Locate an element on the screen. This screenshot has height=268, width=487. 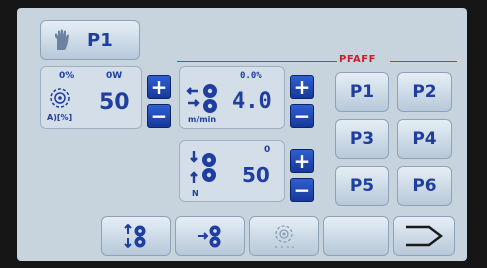
winder-toggle-button is located at coordinates (284, 236).